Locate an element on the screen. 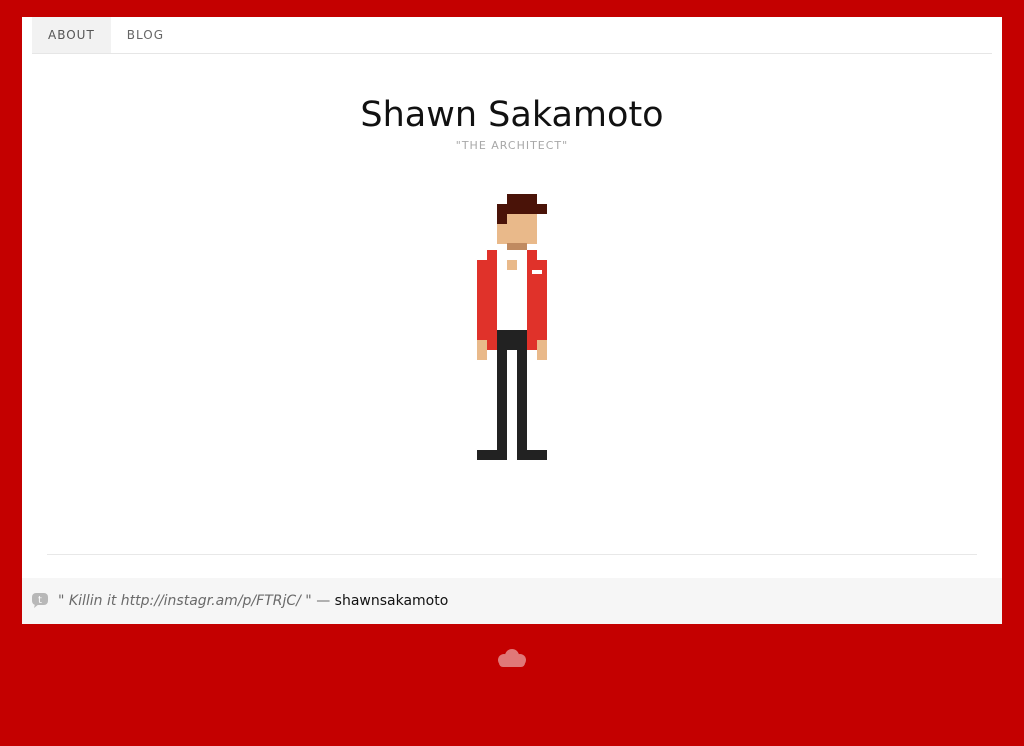 This screenshot has height=746, width=1024. nav-blog: BLOG is located at coordinates (145, 35).